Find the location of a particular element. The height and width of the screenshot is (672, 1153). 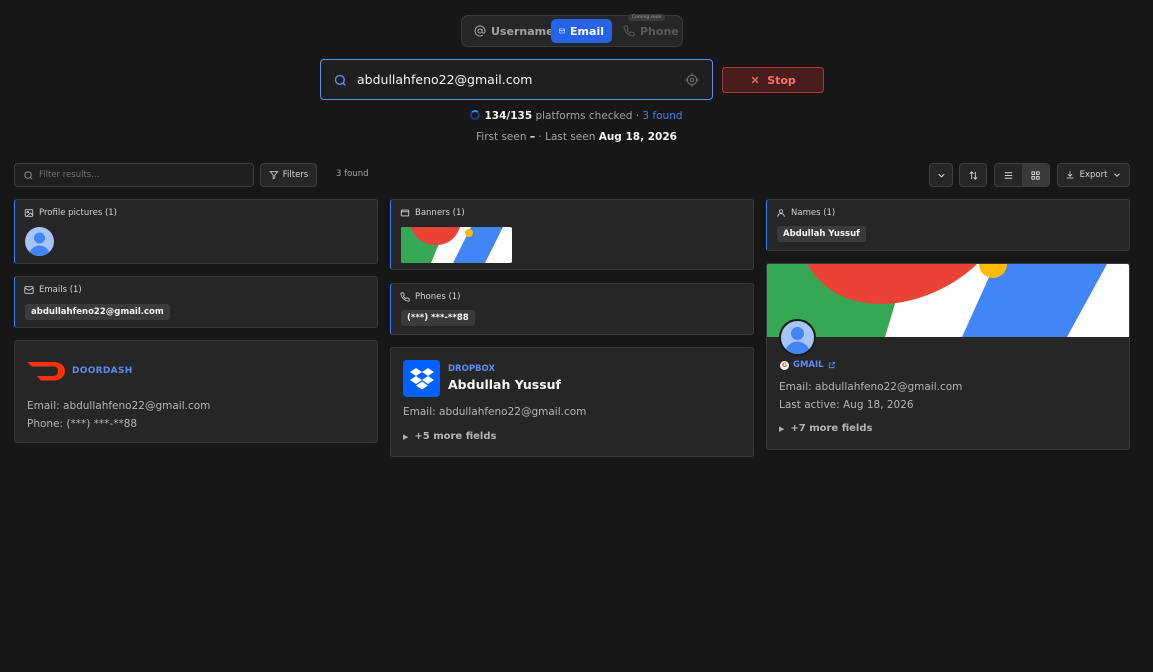

sort-button is located at coordinates (973, 175).